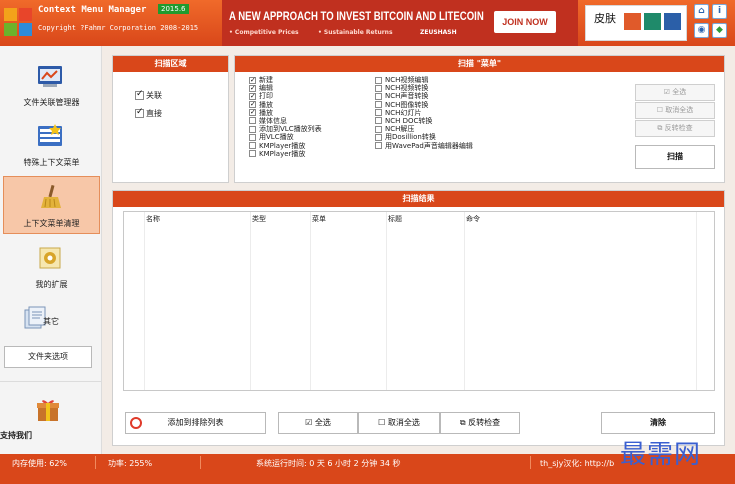 The height and width of the screenshot is (484, 735). Describe the element at coordinates (50, 135) in the screenshot. I see `special-menu-icon` at that location.